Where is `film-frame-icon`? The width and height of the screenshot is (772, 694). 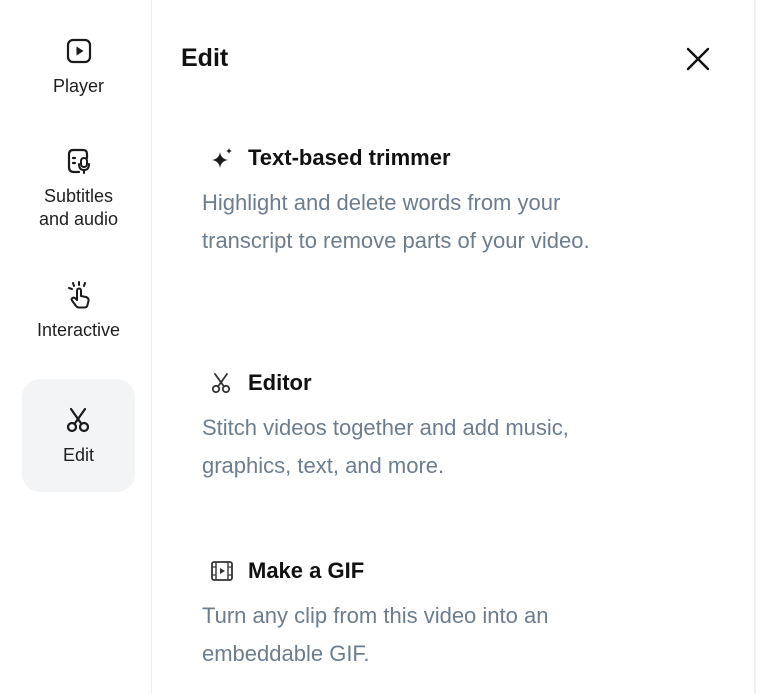
film-frame-icon is located at coordinates (222, 571).